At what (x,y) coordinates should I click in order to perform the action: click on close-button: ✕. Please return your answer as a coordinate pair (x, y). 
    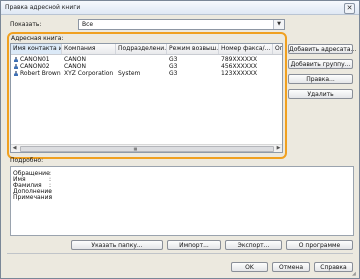
    Looking at the image, I should click on (349, 8).